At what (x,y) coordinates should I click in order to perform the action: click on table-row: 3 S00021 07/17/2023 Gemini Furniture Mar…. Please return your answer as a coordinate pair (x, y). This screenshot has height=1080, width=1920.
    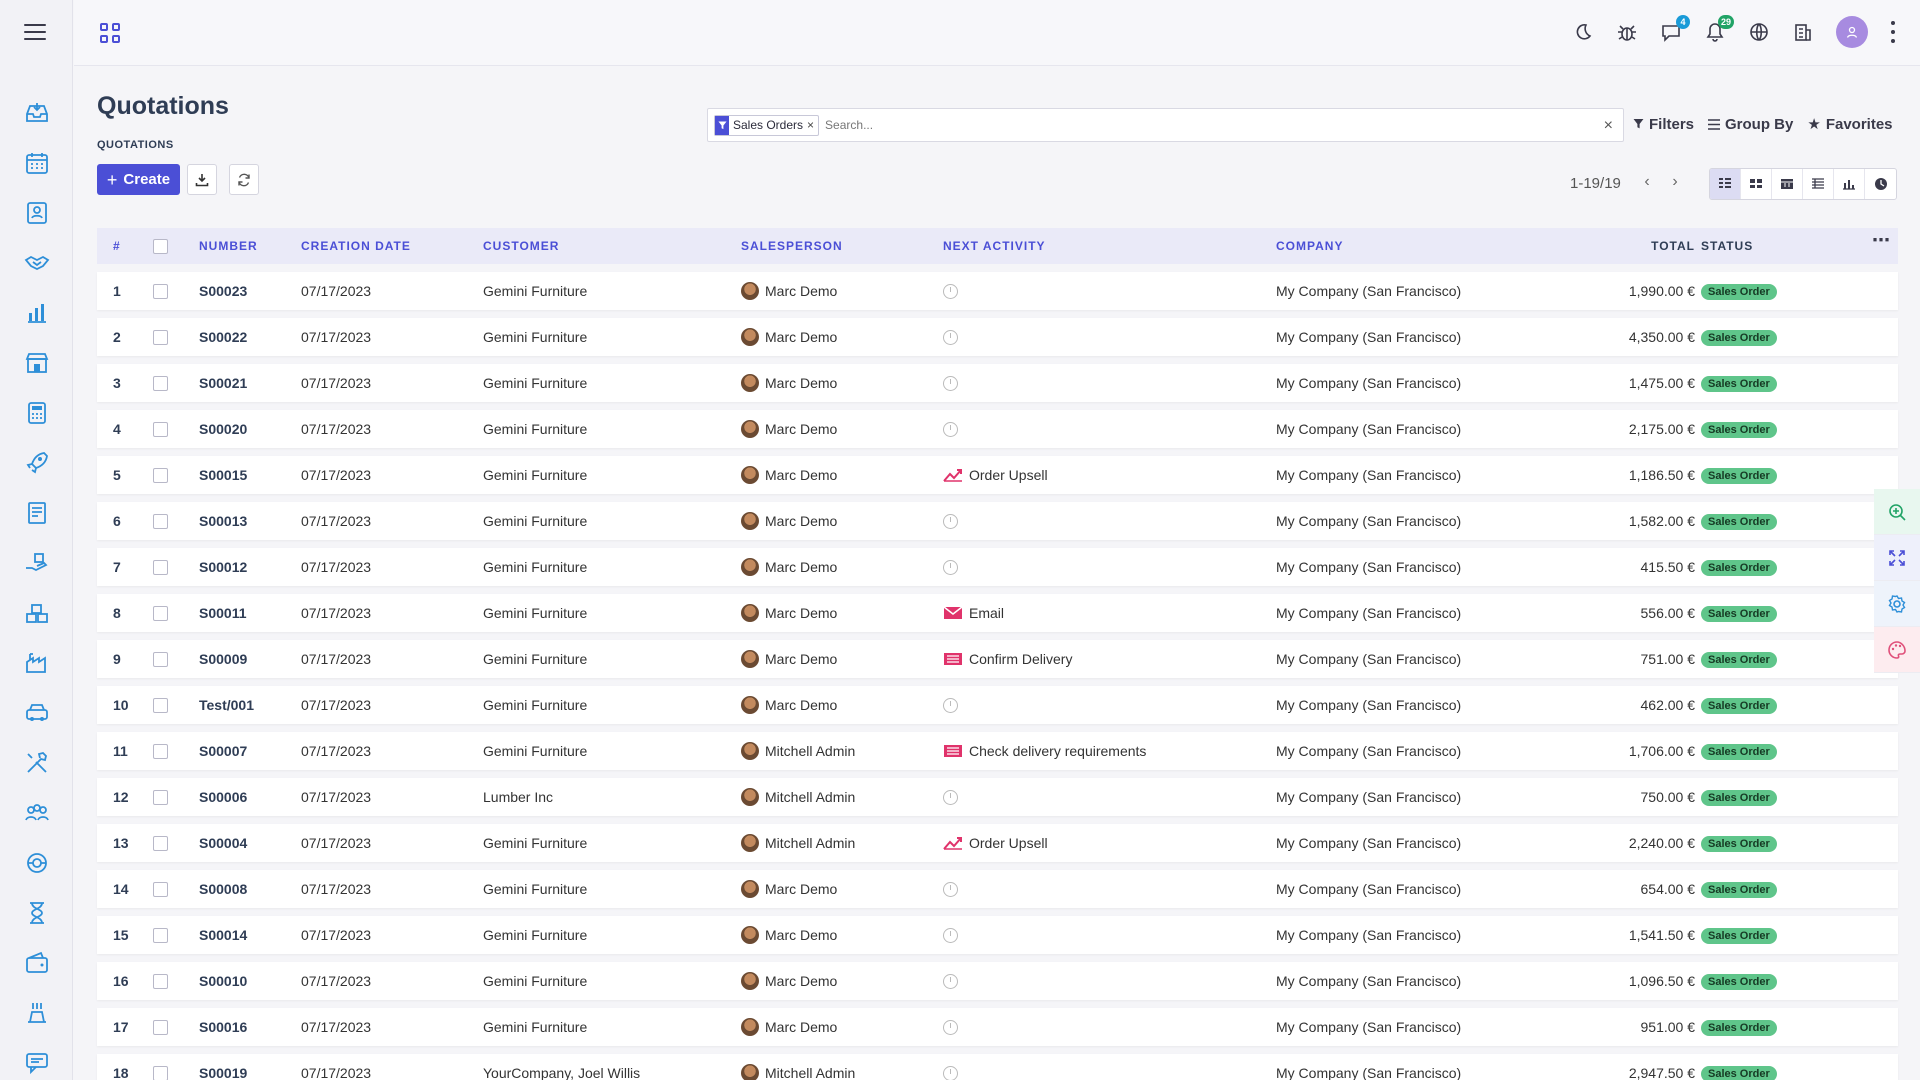
    Looking at the image, I should click on (997, 383).